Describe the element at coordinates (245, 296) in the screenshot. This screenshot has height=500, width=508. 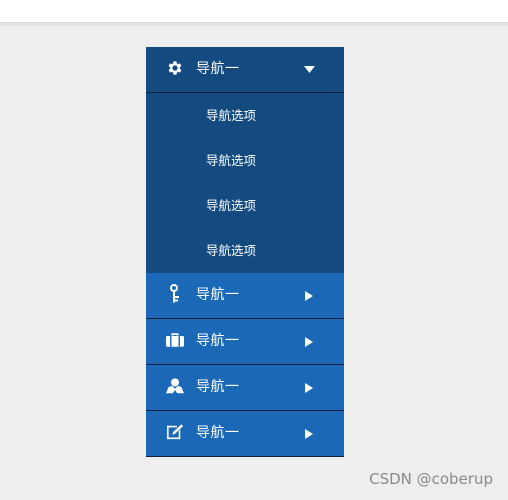
I see `nav-item-key: 导航一` at that location.